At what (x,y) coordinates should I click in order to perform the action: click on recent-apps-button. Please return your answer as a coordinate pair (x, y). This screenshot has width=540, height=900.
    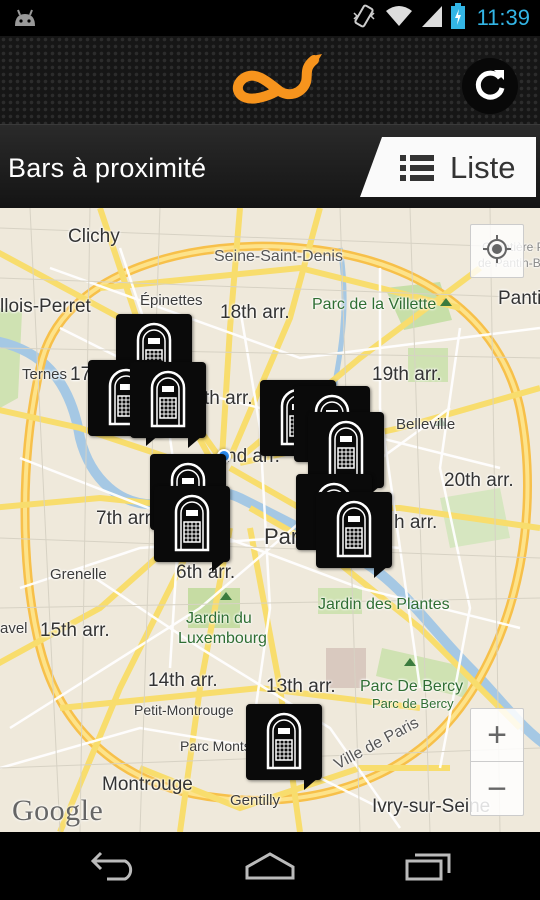
    Looking at the image, I should click on (428, 868).